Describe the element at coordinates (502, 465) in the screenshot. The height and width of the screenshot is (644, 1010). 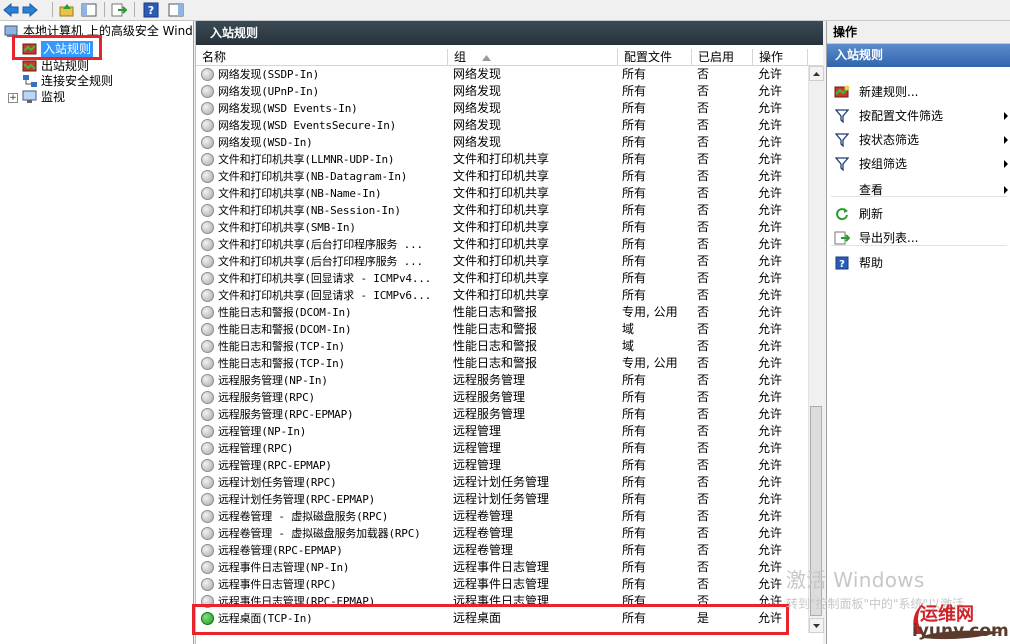
I see `table-row: 远程管理(RPC-EPMAP) 远程管理 所有 否 允许` at that location.